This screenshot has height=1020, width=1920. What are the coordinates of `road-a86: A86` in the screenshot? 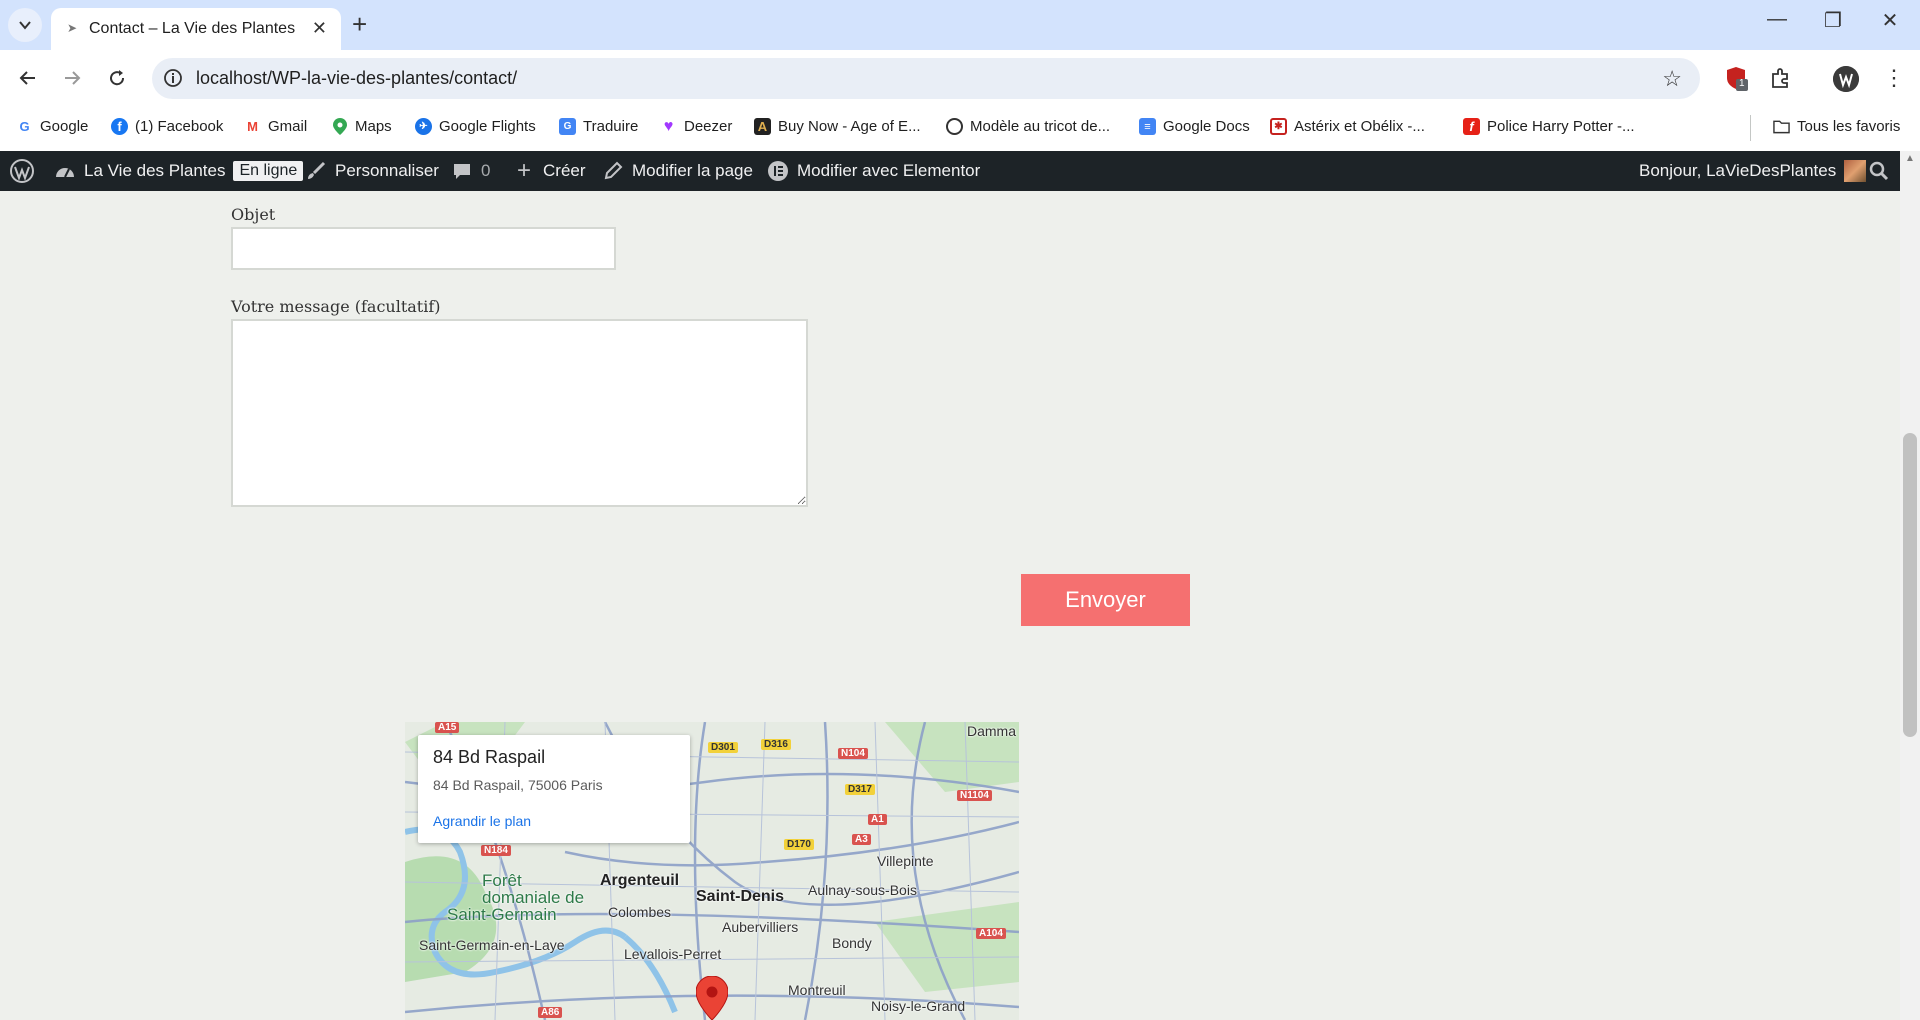 It's located at (550, 1012).